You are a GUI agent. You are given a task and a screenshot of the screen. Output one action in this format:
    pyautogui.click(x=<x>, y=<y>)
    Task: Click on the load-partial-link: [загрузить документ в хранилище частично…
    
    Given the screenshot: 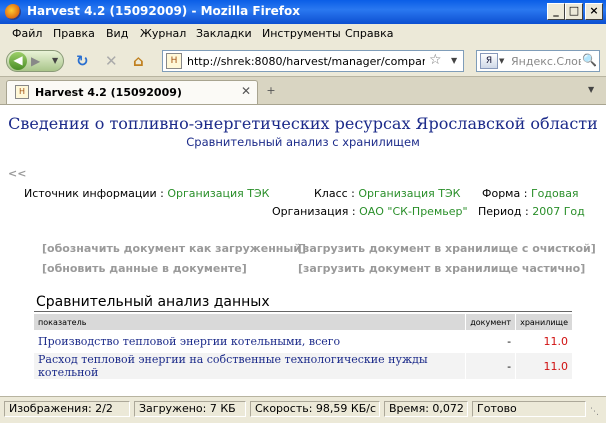 What is the action you would take?
    pyautogui.click(x=441, y=268)
    